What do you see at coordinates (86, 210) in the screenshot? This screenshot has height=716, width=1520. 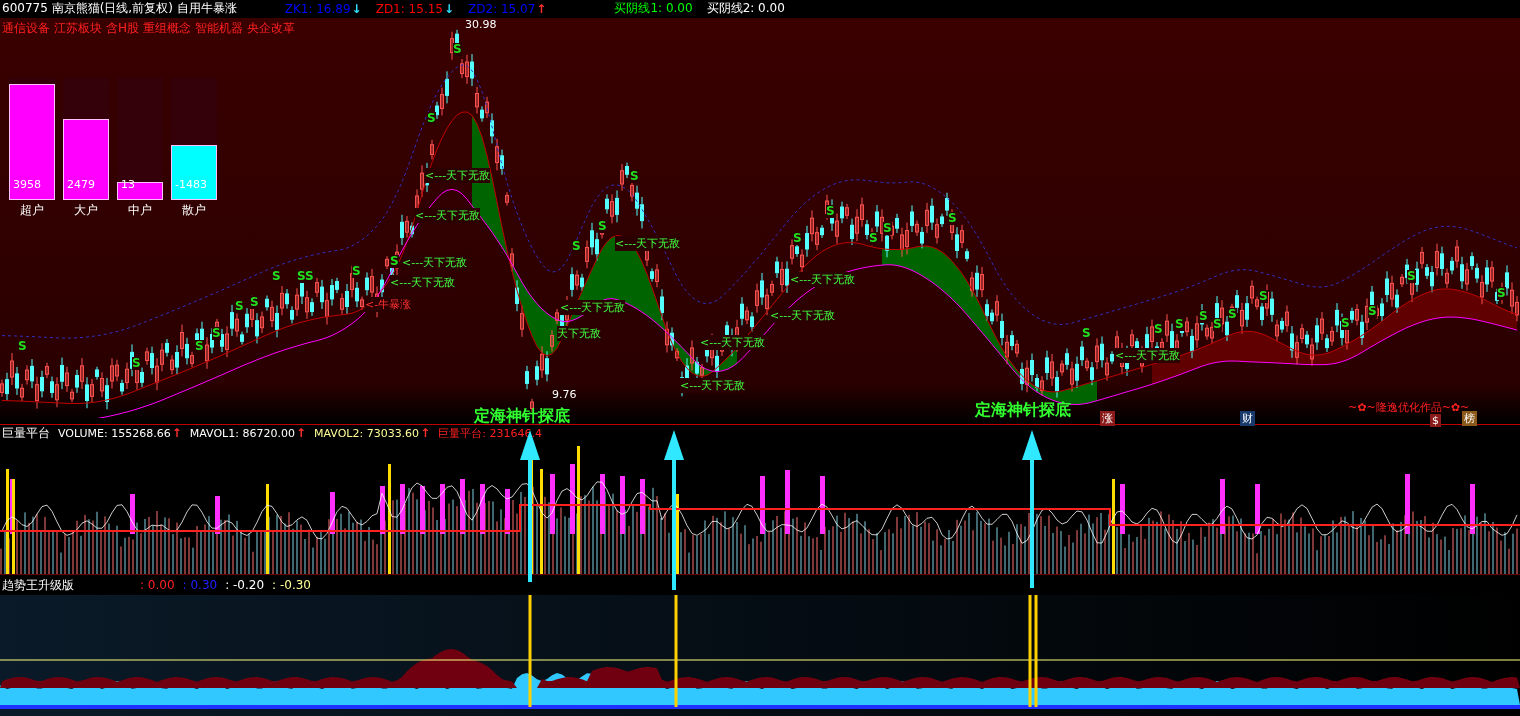 I see `bar-label: 大户` at bounding box center [86, 210].